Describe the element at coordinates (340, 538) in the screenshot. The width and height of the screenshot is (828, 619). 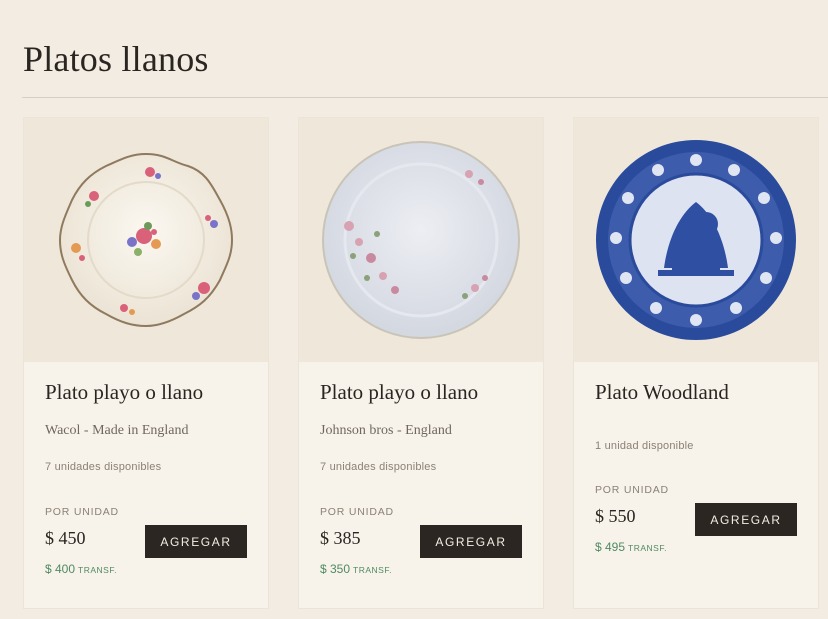
I see `price: $ 385` at that location.